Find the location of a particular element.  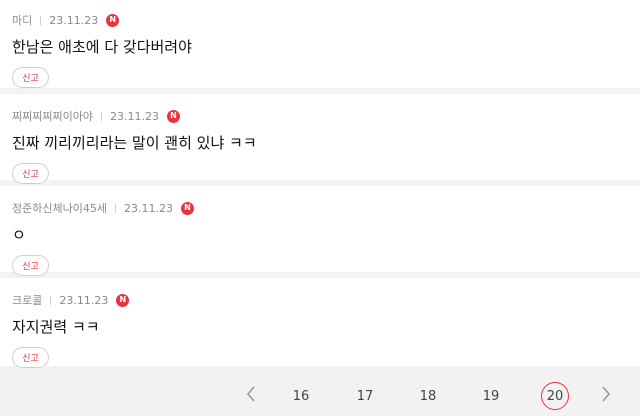

page-link-18: 18 is located at coordinates (428, 396).